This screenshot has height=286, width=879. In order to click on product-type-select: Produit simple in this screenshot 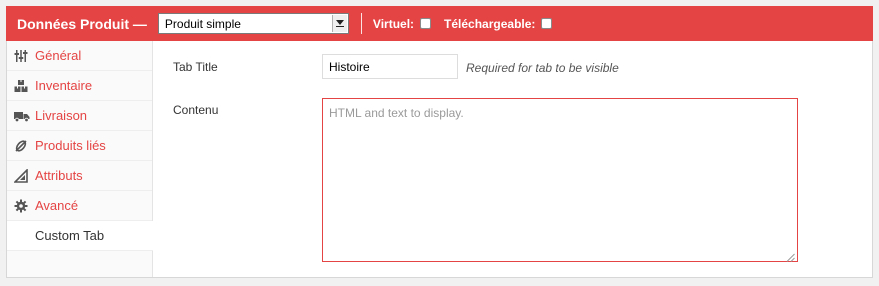, I will do `click(253, 23)`.